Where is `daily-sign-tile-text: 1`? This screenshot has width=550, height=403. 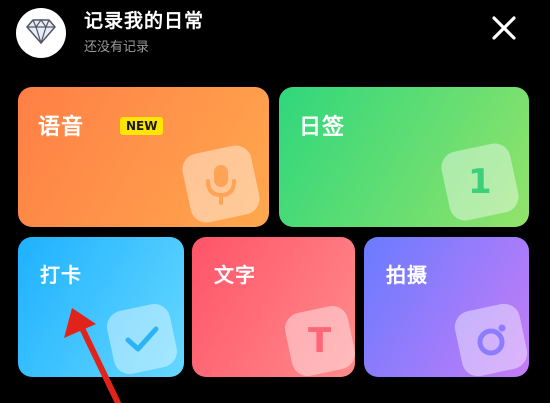
daily-sign-tile-text: 1 is located at coordinates (480, 182).